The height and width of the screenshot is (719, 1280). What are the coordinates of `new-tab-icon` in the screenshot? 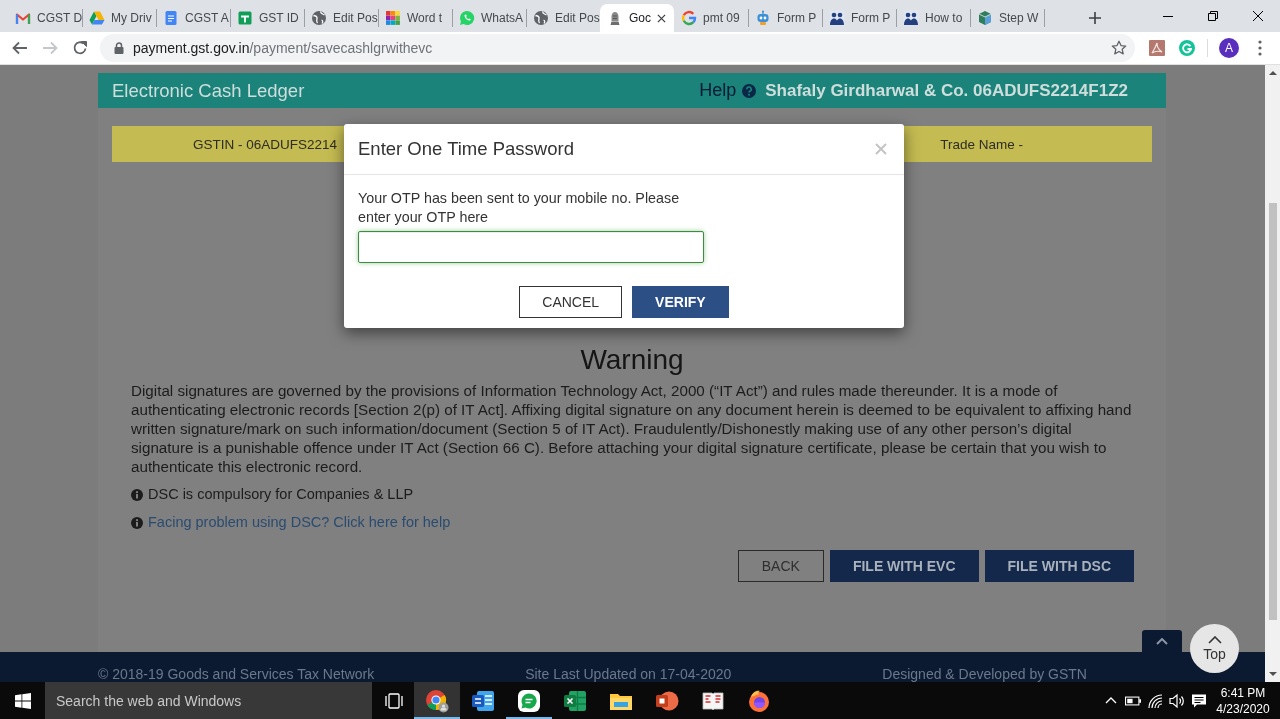 It's located at (1095, 18).